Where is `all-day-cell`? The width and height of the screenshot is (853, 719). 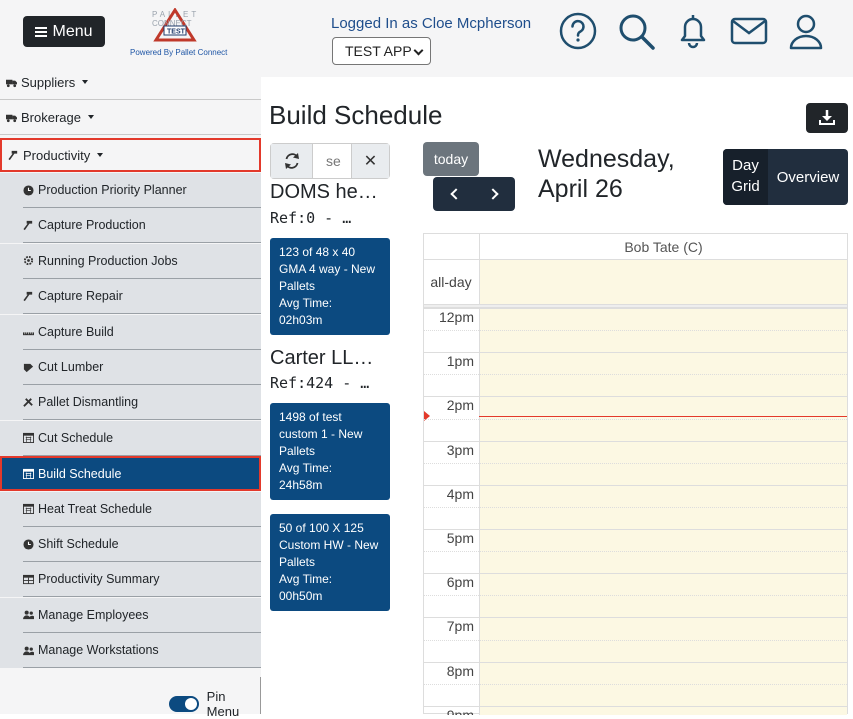
all-day-cell is located at coordinates (663, 282).